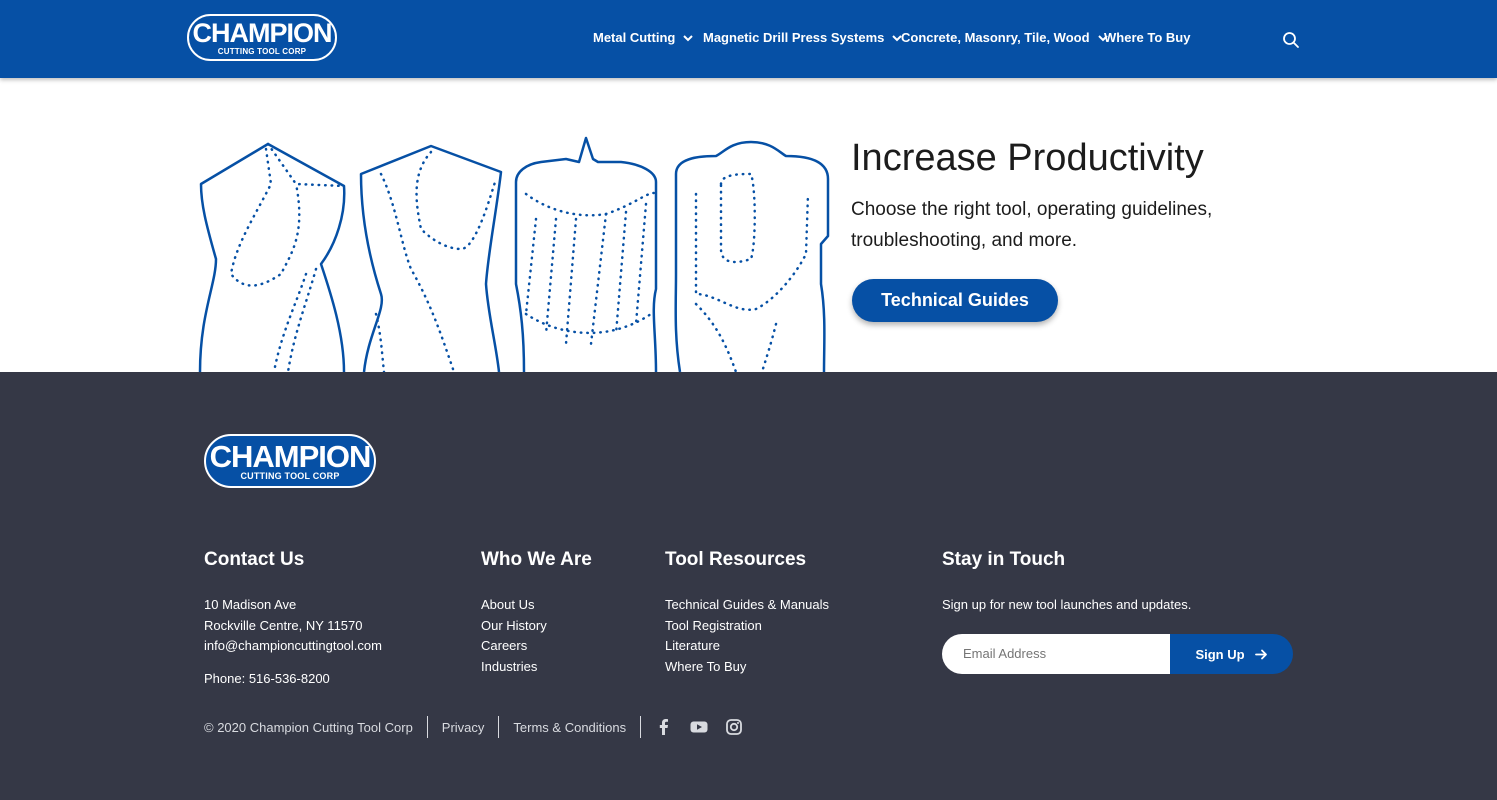 The width and height of the screenshot is (1497, 800). Describe the element at coordinates (634, 37) in the screenshot. I see `nav-label: Metal Cutting` at that location.